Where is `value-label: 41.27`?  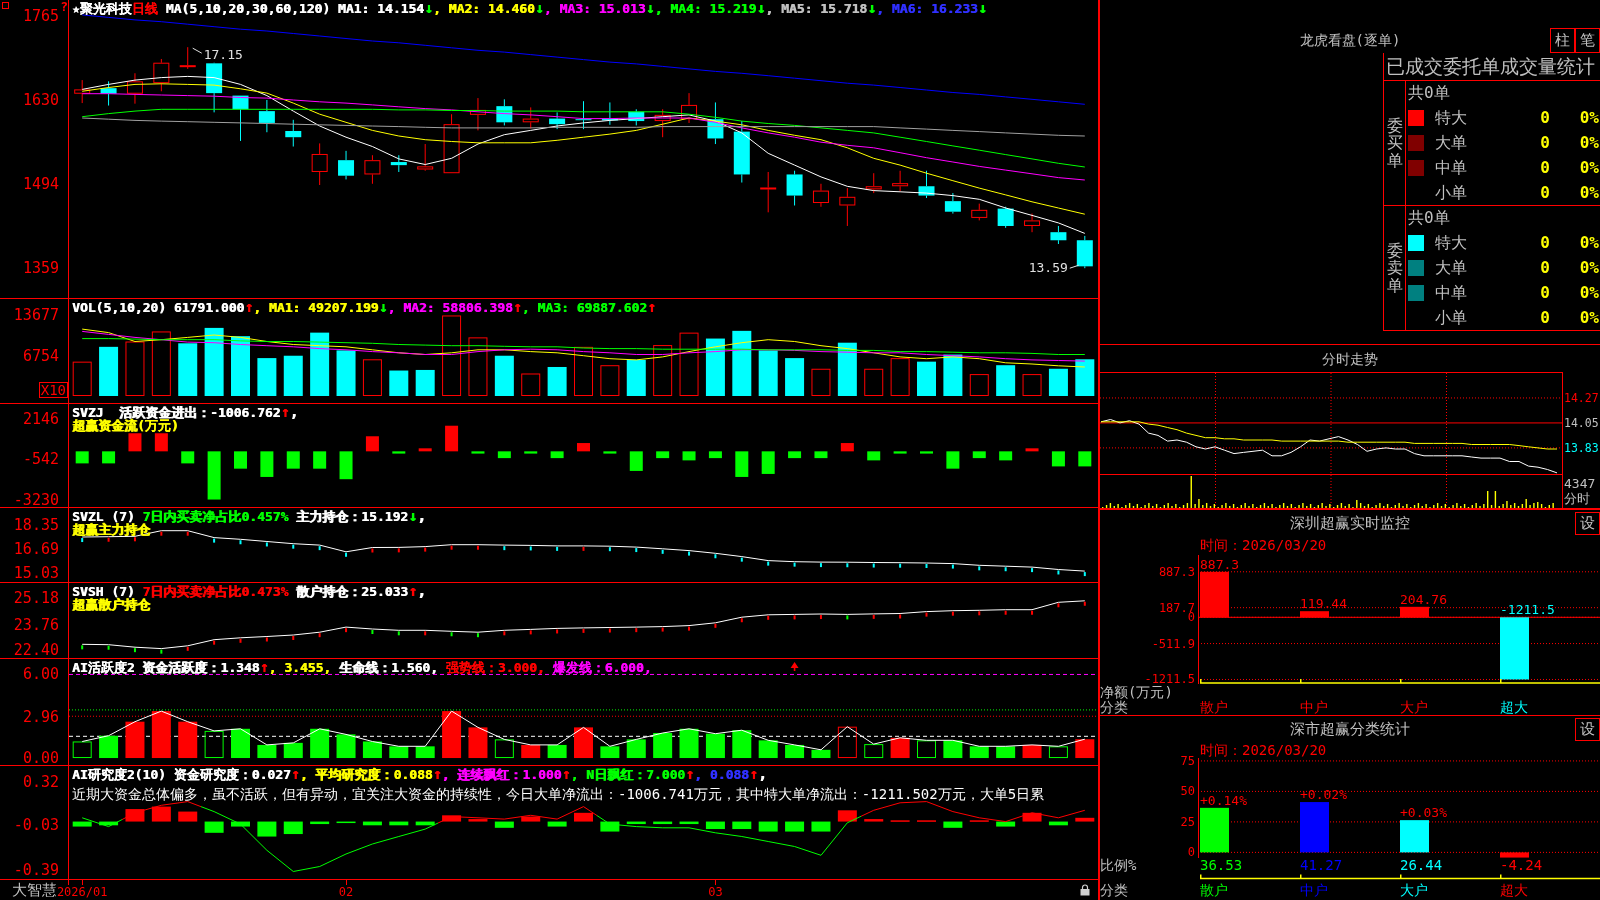 value-label: 41.27 is located at coordinates (1321, 865).